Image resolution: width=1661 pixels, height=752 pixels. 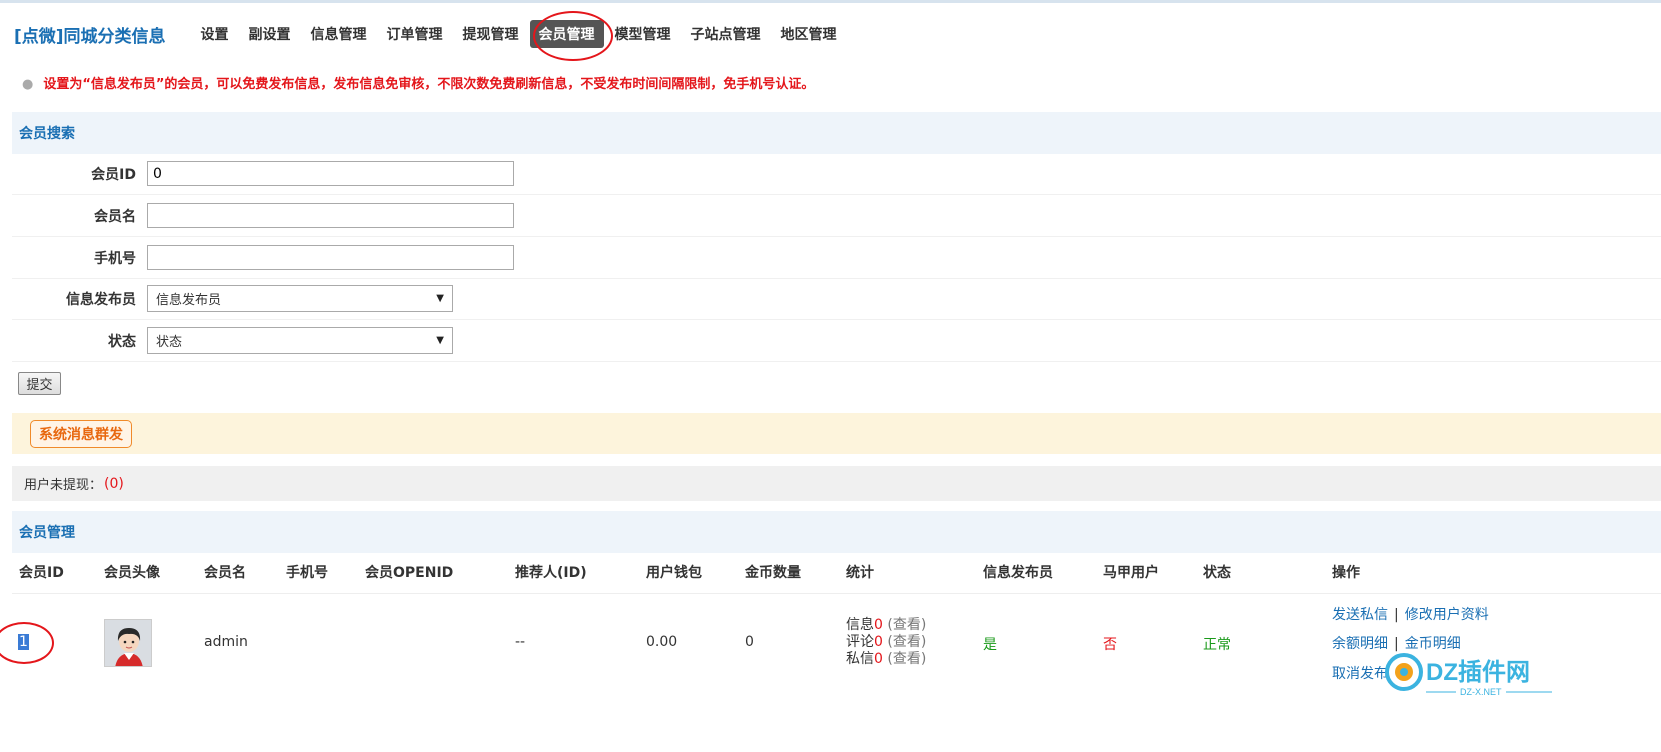 I want to click on edit-profile-link: 修改用户资料, so click(x=1447, y=615).